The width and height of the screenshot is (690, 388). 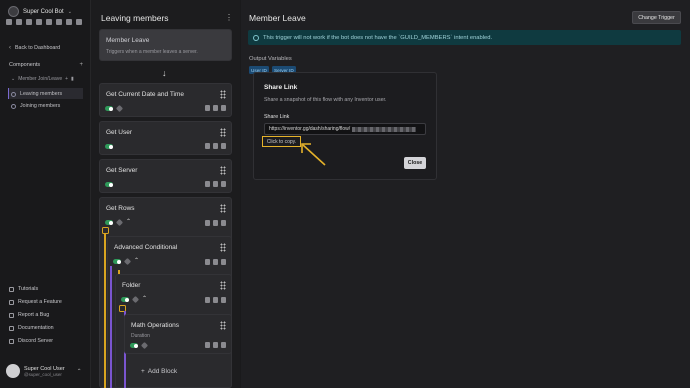 I want to click on user-menu: Super Cool User @super_cool_user ⌃, so click(x=44, y=371).